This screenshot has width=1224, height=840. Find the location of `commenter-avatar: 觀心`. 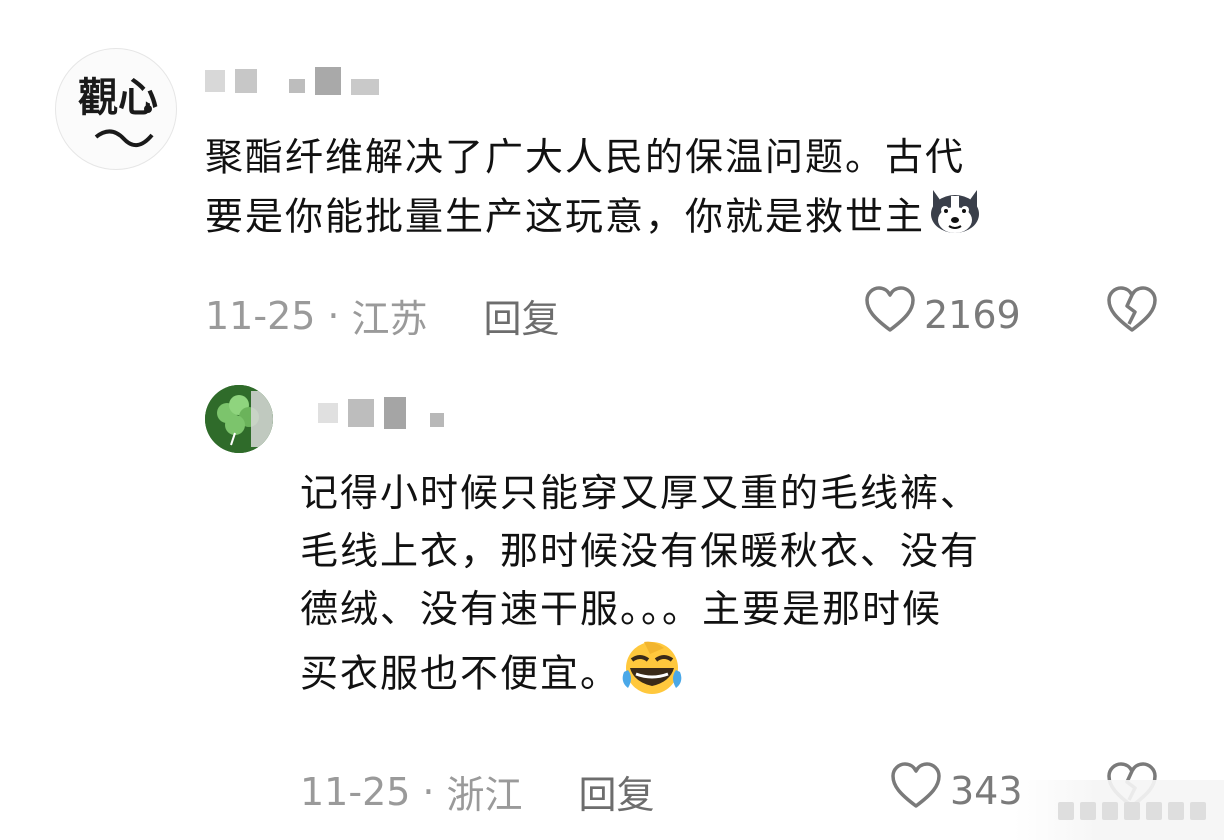

commenter-avatar: 觀心 is located at coordinates (116, 109).